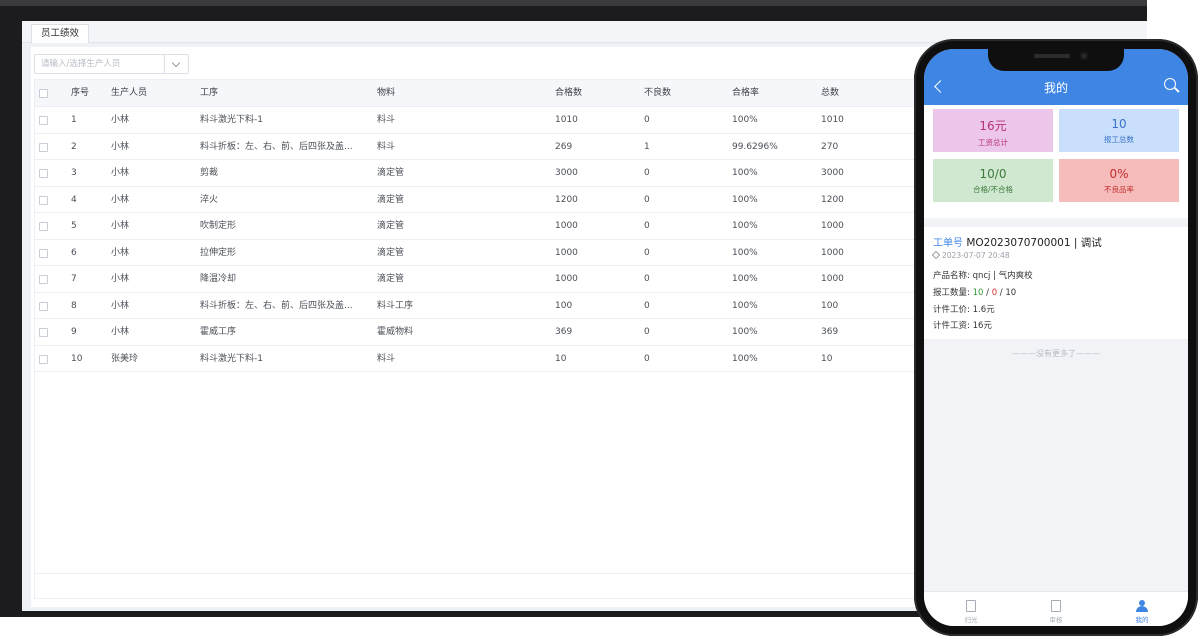  I want to click on row-qualified: 269, so click(564, 146).